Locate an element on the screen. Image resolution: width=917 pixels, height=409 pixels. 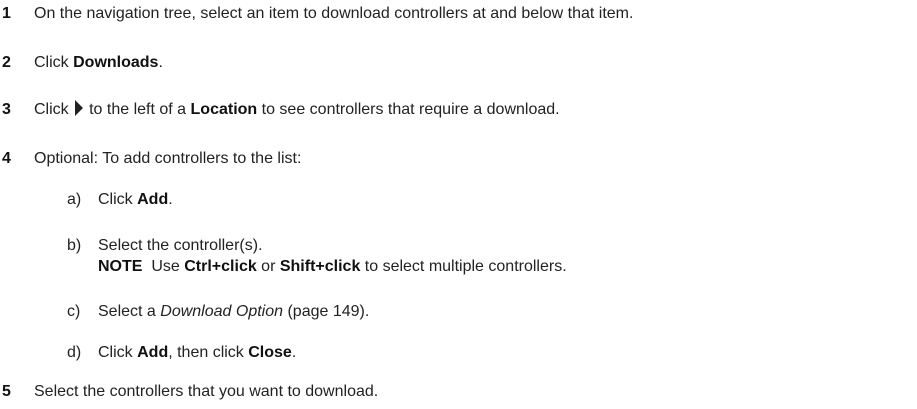
download-option-link: Download Option is located at coordinates (221, 311).